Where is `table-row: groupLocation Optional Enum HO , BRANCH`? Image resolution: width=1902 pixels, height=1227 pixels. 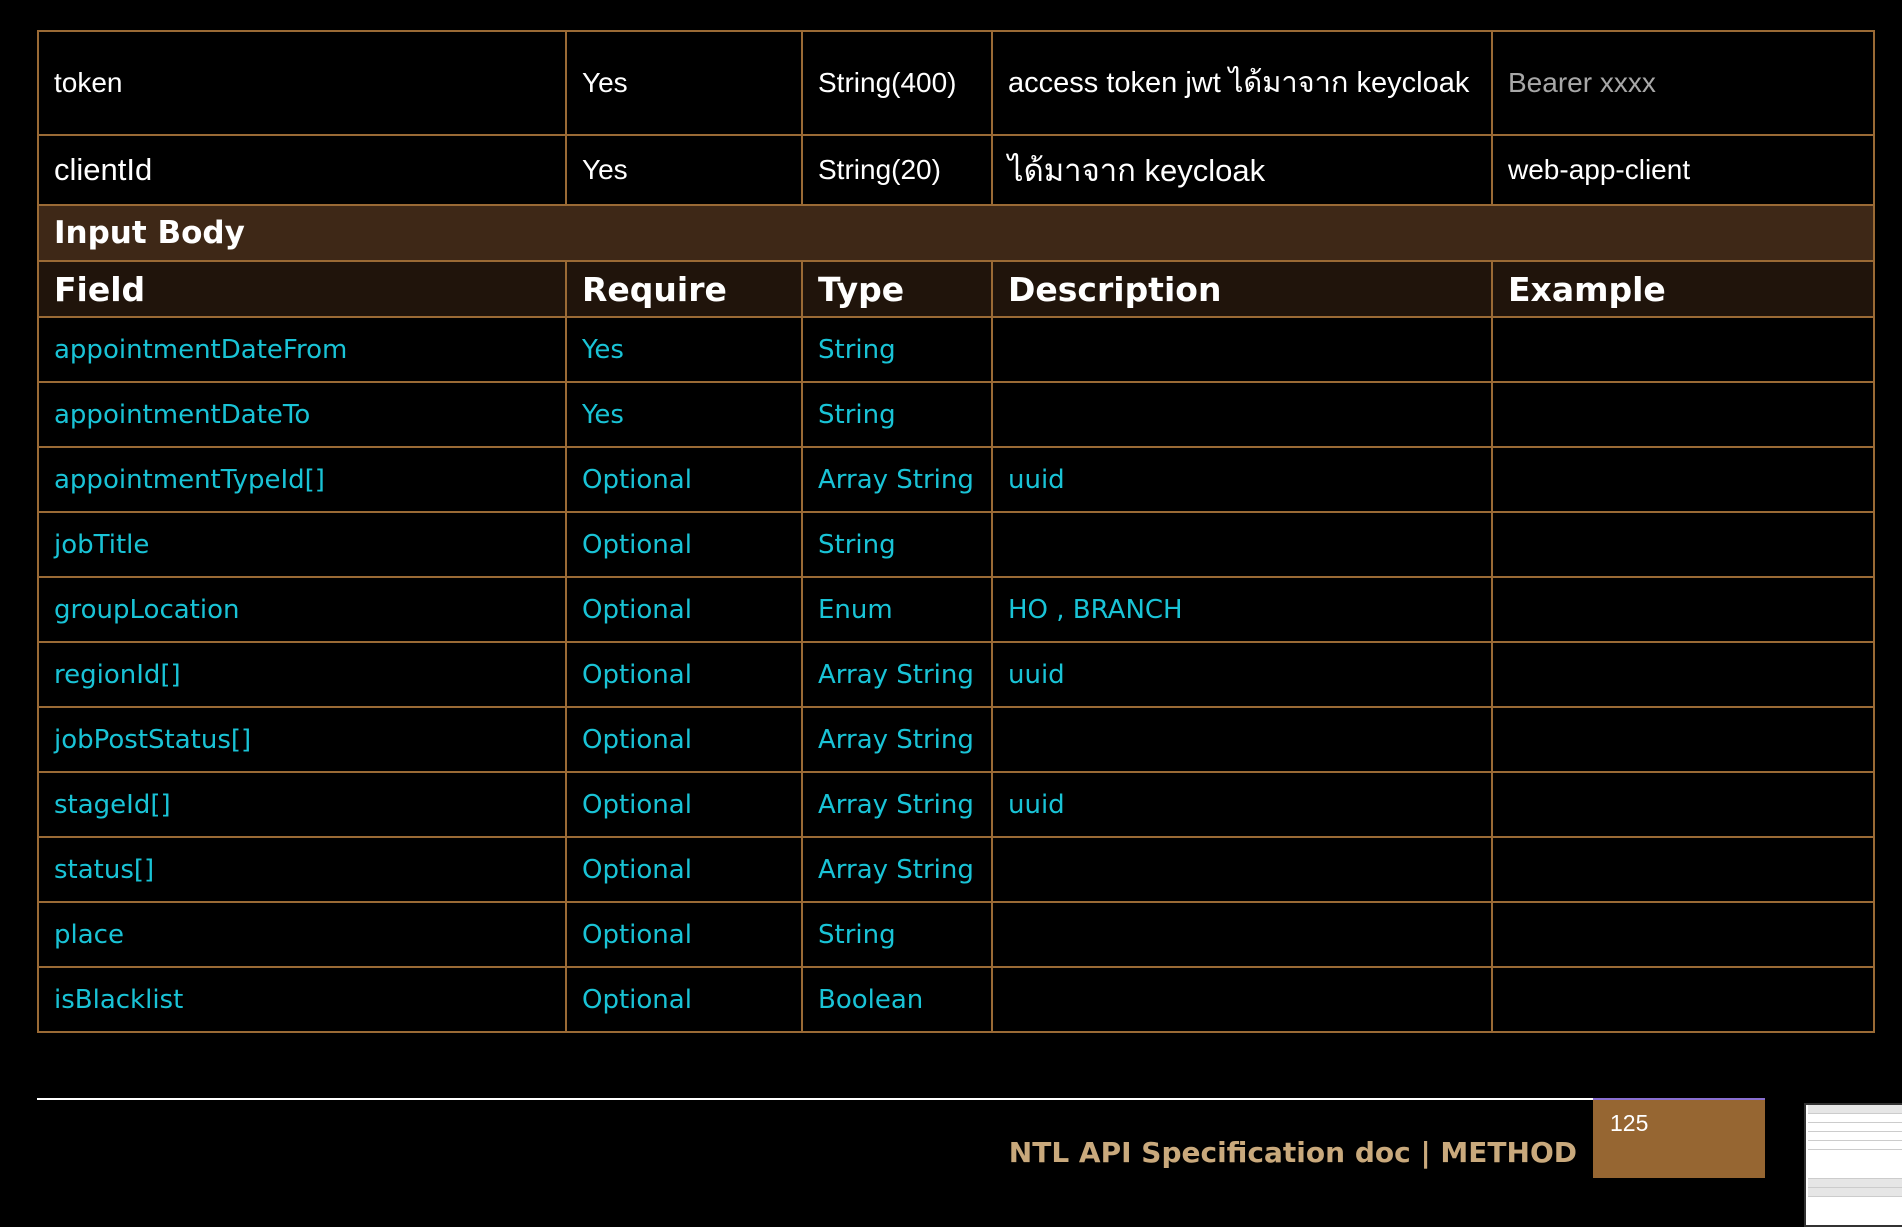 table-row: groupLocation Optional Enum HO , BRANCH is located at coordinates (956, 609).